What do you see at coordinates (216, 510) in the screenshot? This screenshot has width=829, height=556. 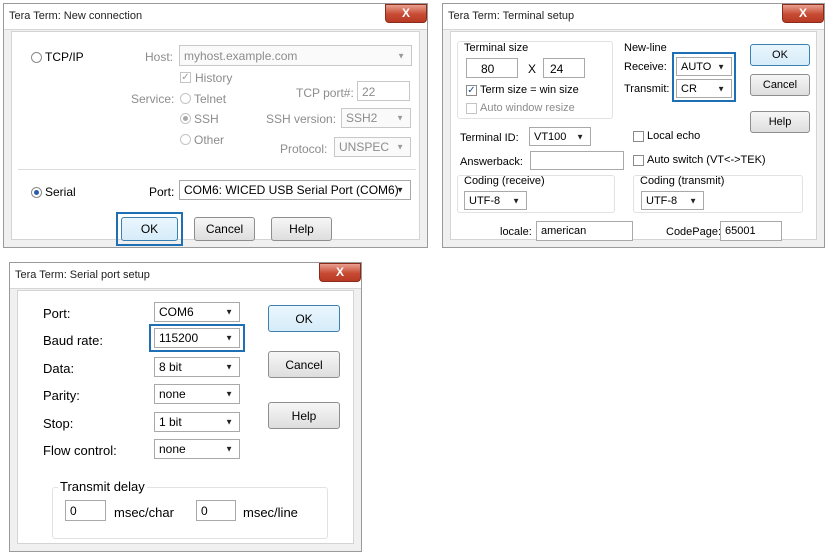 I see `line-delay-input: 0` at bounding box center [216, 510].